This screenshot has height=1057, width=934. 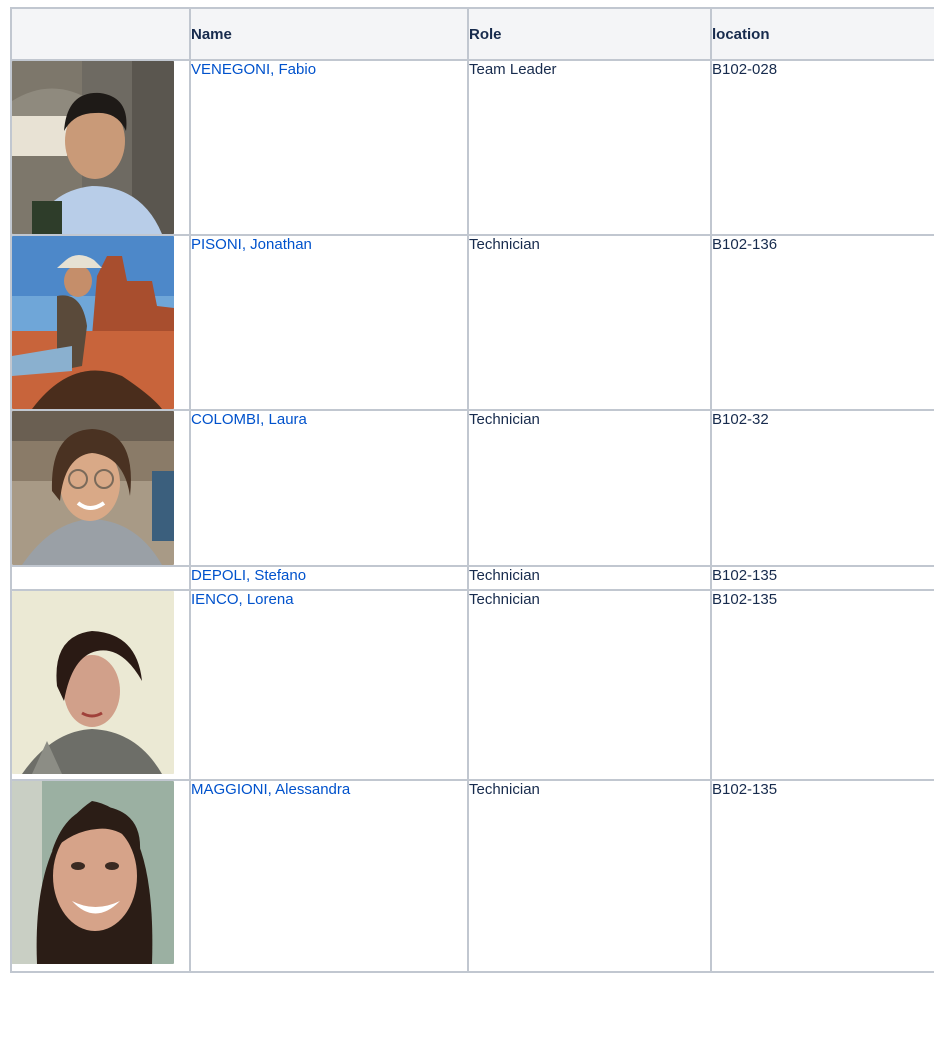 What do you see at coordinates (329, 685) in the screenshot?
I see `name-cell: IENCO, Lorena` at bounding box center [329, 685].